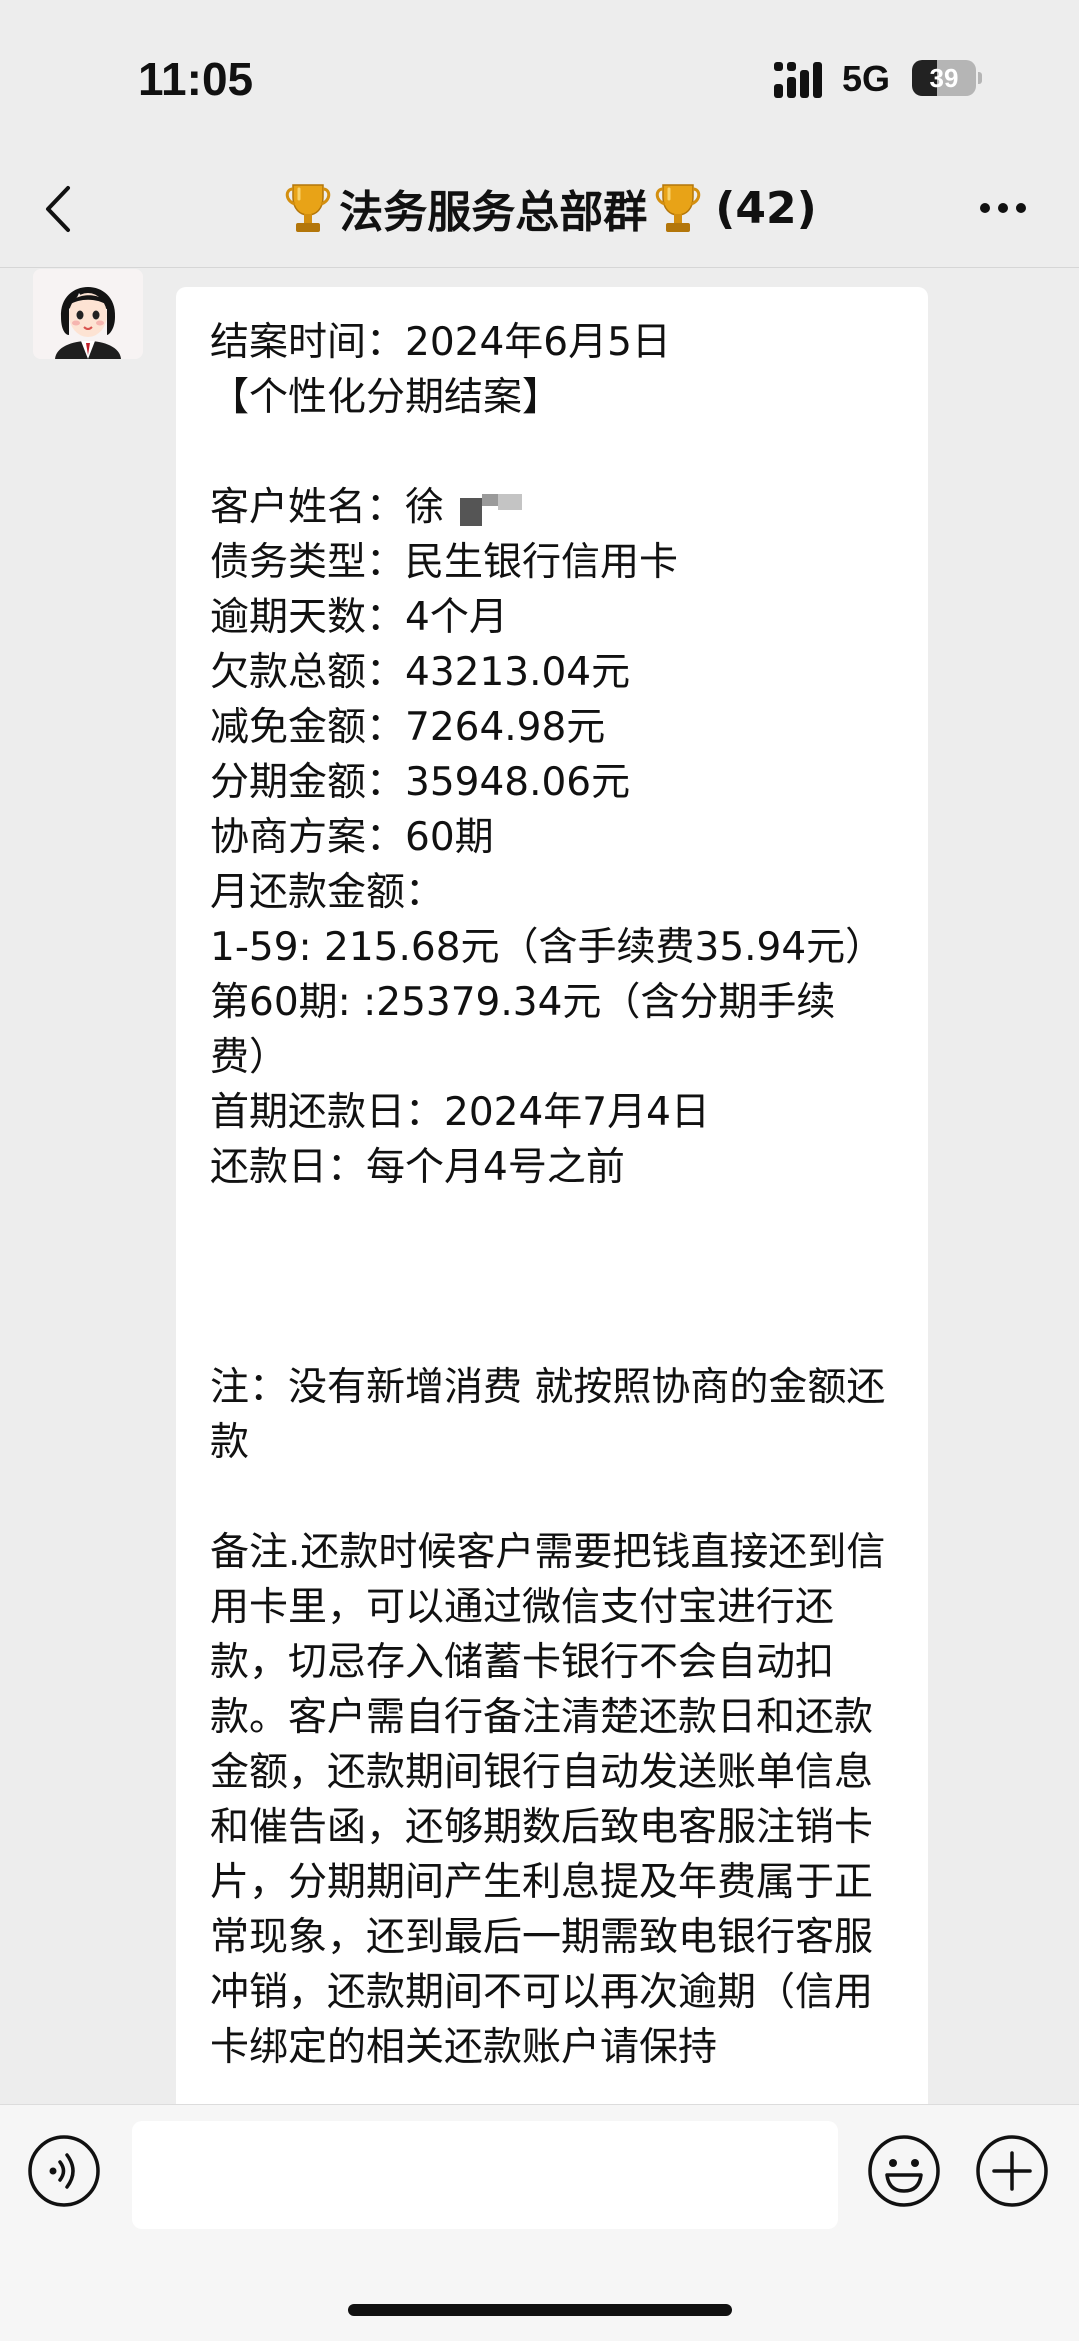 The image size is (1079, 2341). Describe the element at coordinates (866, 78) in the screenshot. I see `network-label: 5G` at that location.